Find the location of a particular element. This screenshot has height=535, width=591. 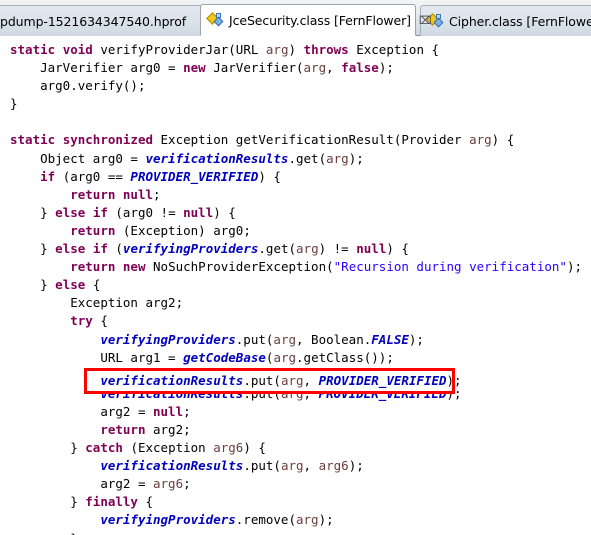

code-token: (Exception) arg0; is located at coordinates (186, 230).